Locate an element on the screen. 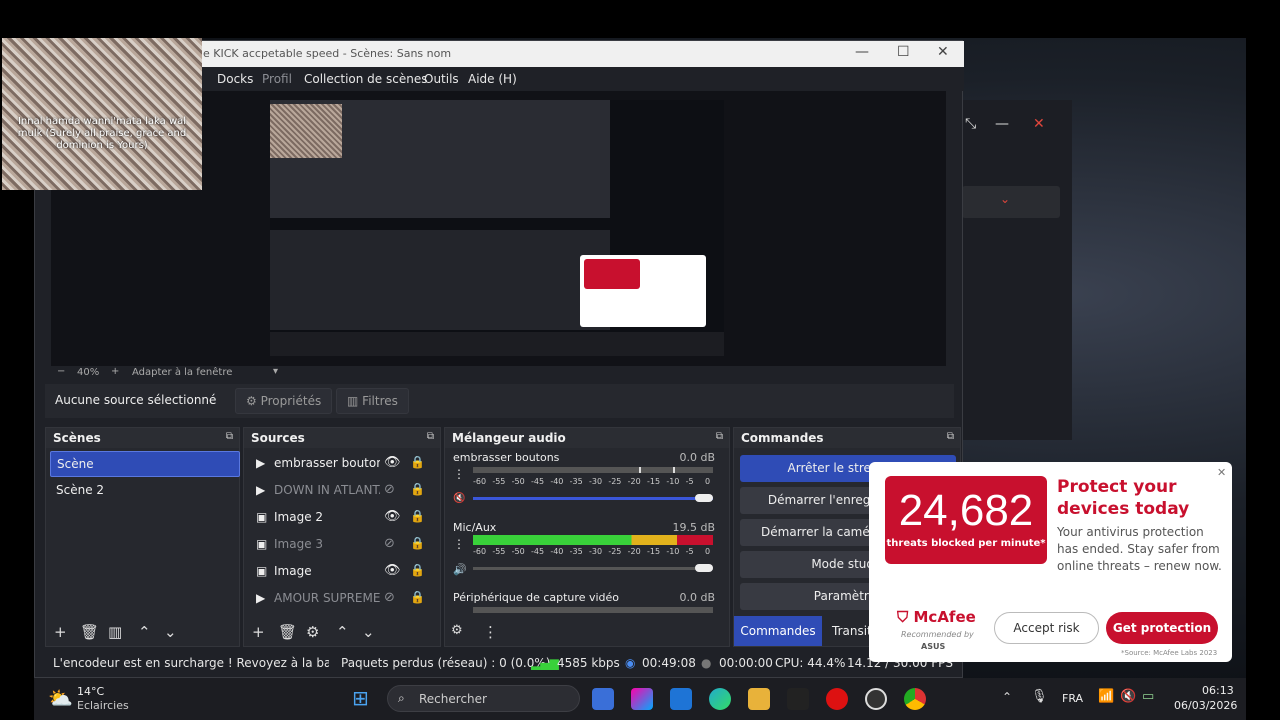  source-item: ▣ Image 2 👁 🔒 is located at coordinates (341, 518).